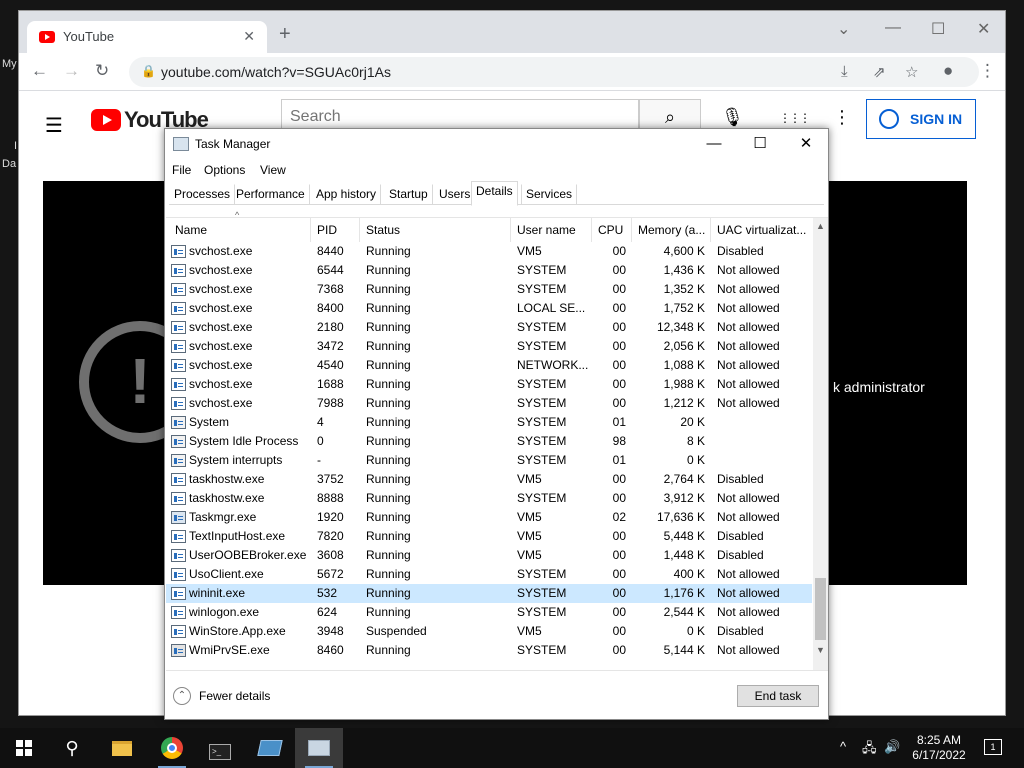 The width and height of the screenshot is (1024, 768). I want to click on minimize-button: —, so click(714, 145).